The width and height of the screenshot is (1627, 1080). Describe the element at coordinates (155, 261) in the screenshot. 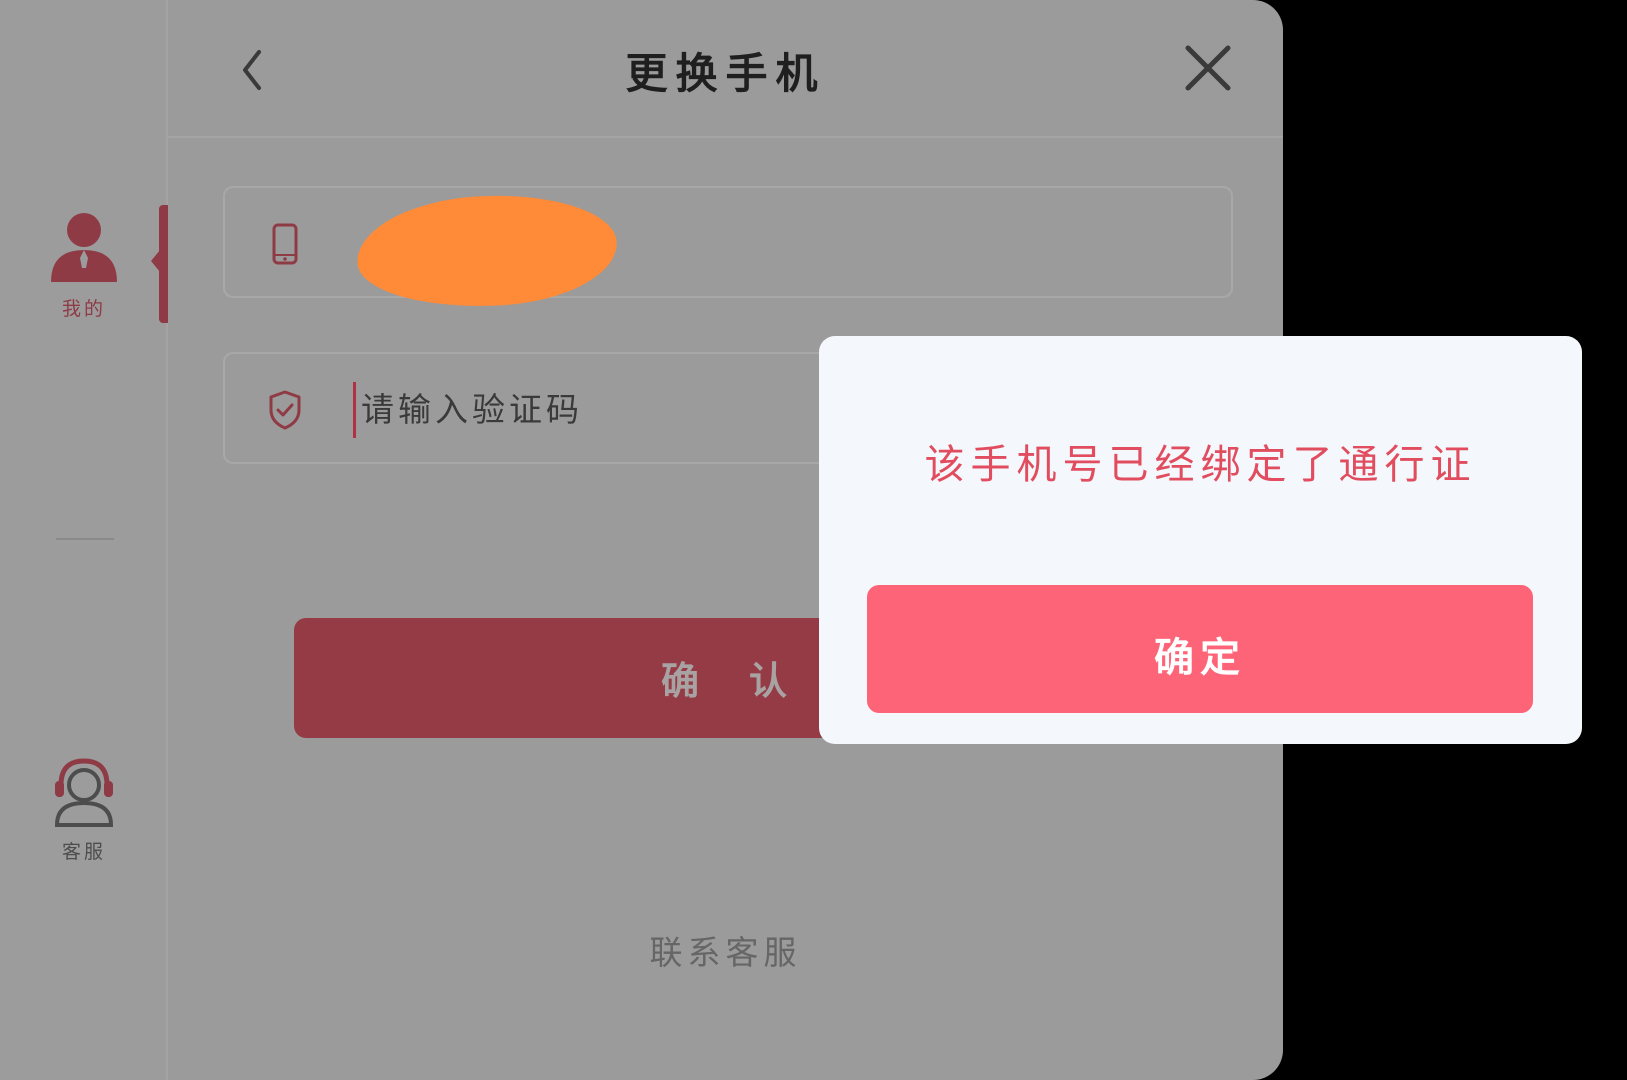

I see `active-indicator-notch` at that location.